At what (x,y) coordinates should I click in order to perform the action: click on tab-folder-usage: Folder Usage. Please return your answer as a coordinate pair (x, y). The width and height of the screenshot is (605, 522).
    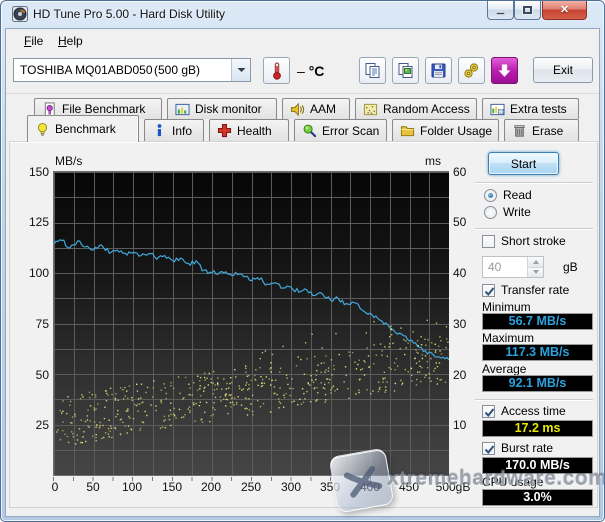
    Looking at the image, I should click on (445, 130).